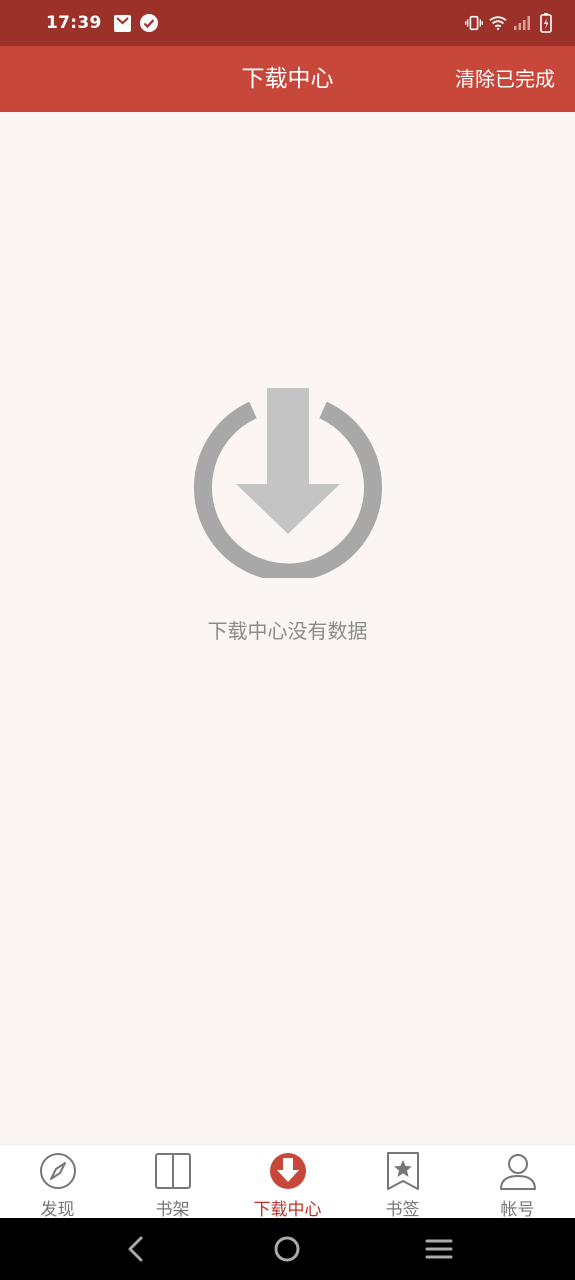 The height and width of the screenshot is (1280, 575). What do you see at coordinates (58, 1171) in the screenshot?
I see `compass-icon` at bounding box center [58, 1171].